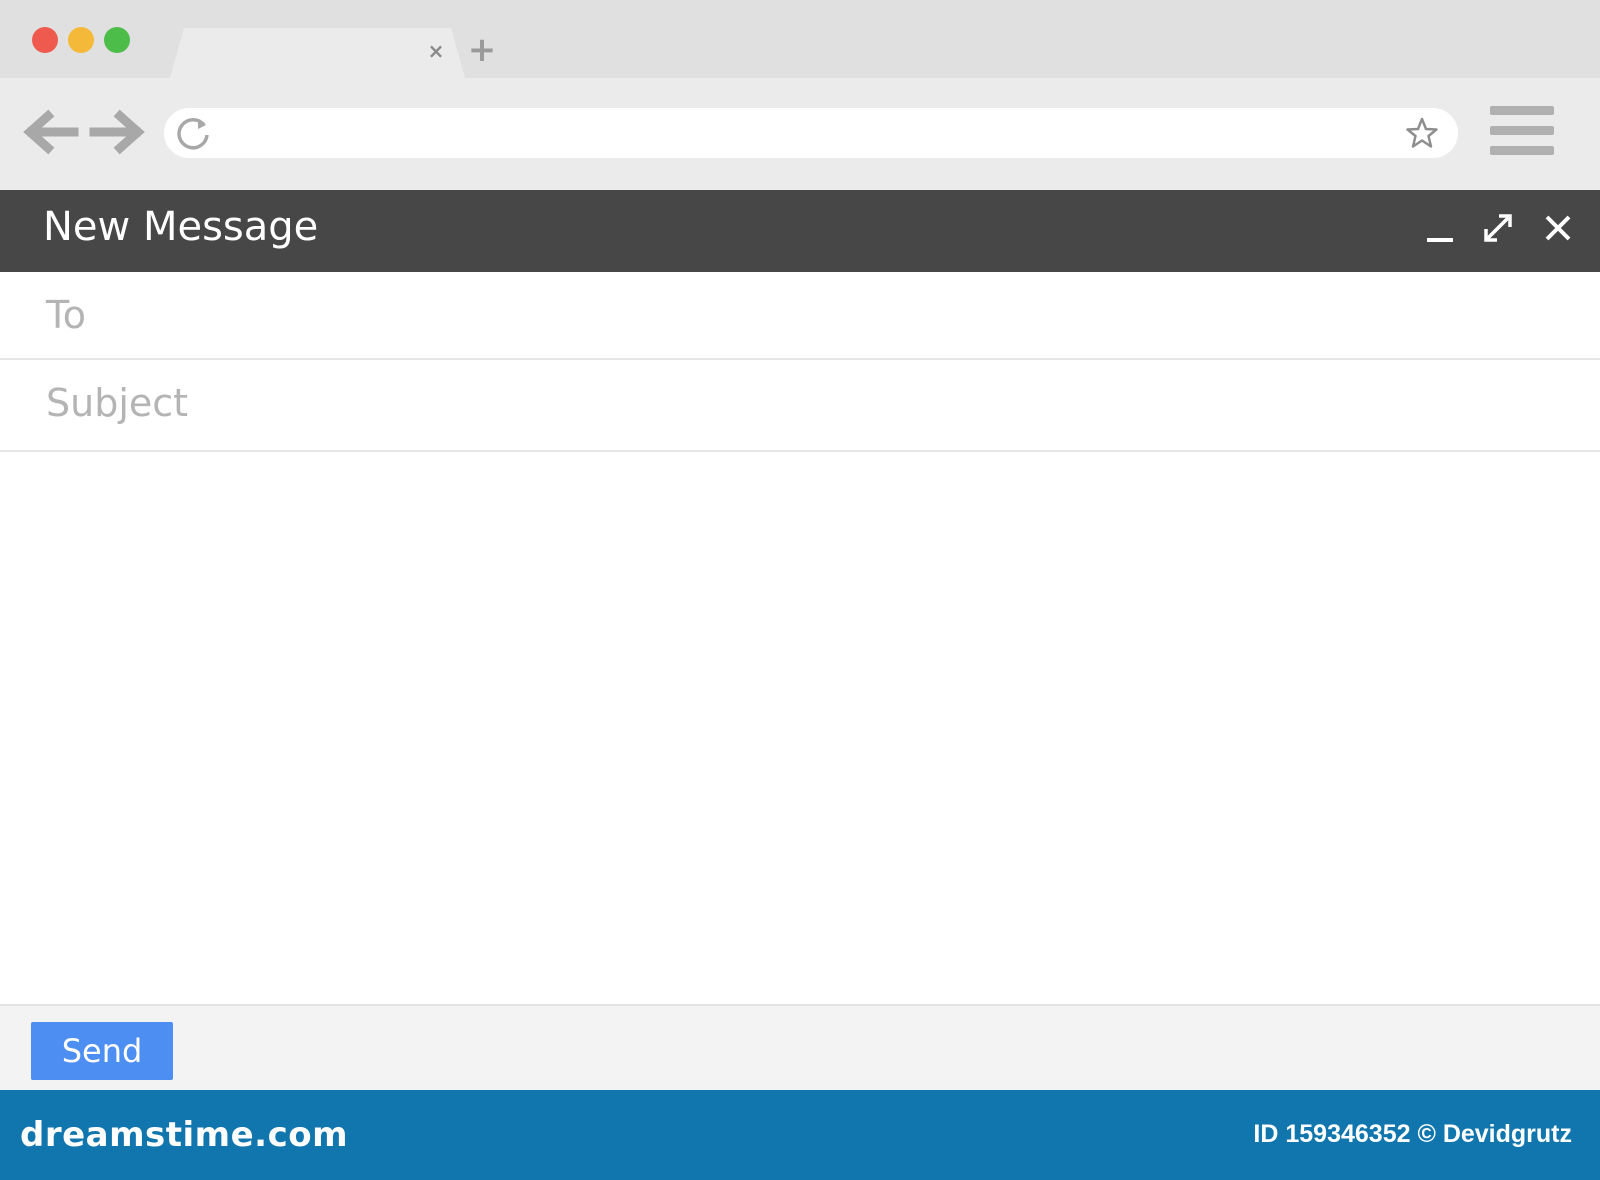  Describe the element at coordinates (804, 133) in the screenshot. I see `url-input` at that location.